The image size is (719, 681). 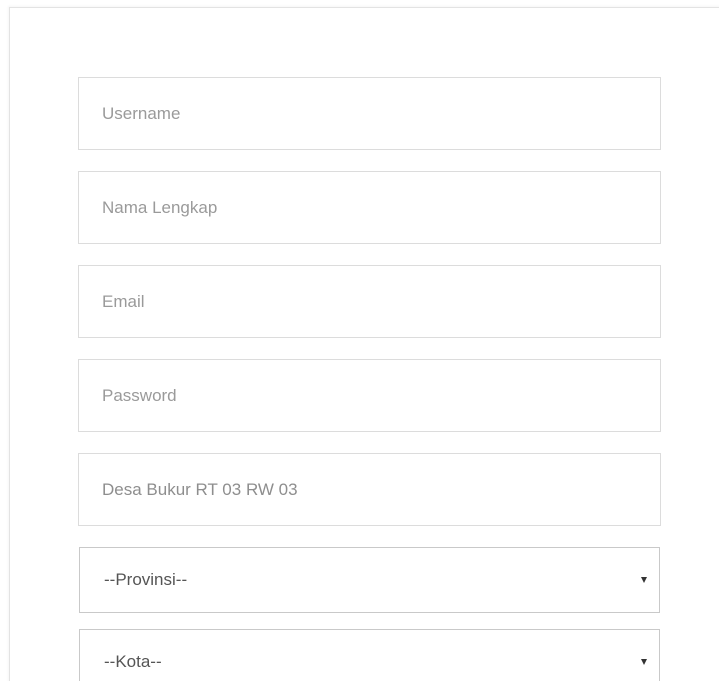 What do you see at coordinates (146, 579) in the screenshot?
I see `province-select-value: --Provinsi--` at bounding box center [146, 579].